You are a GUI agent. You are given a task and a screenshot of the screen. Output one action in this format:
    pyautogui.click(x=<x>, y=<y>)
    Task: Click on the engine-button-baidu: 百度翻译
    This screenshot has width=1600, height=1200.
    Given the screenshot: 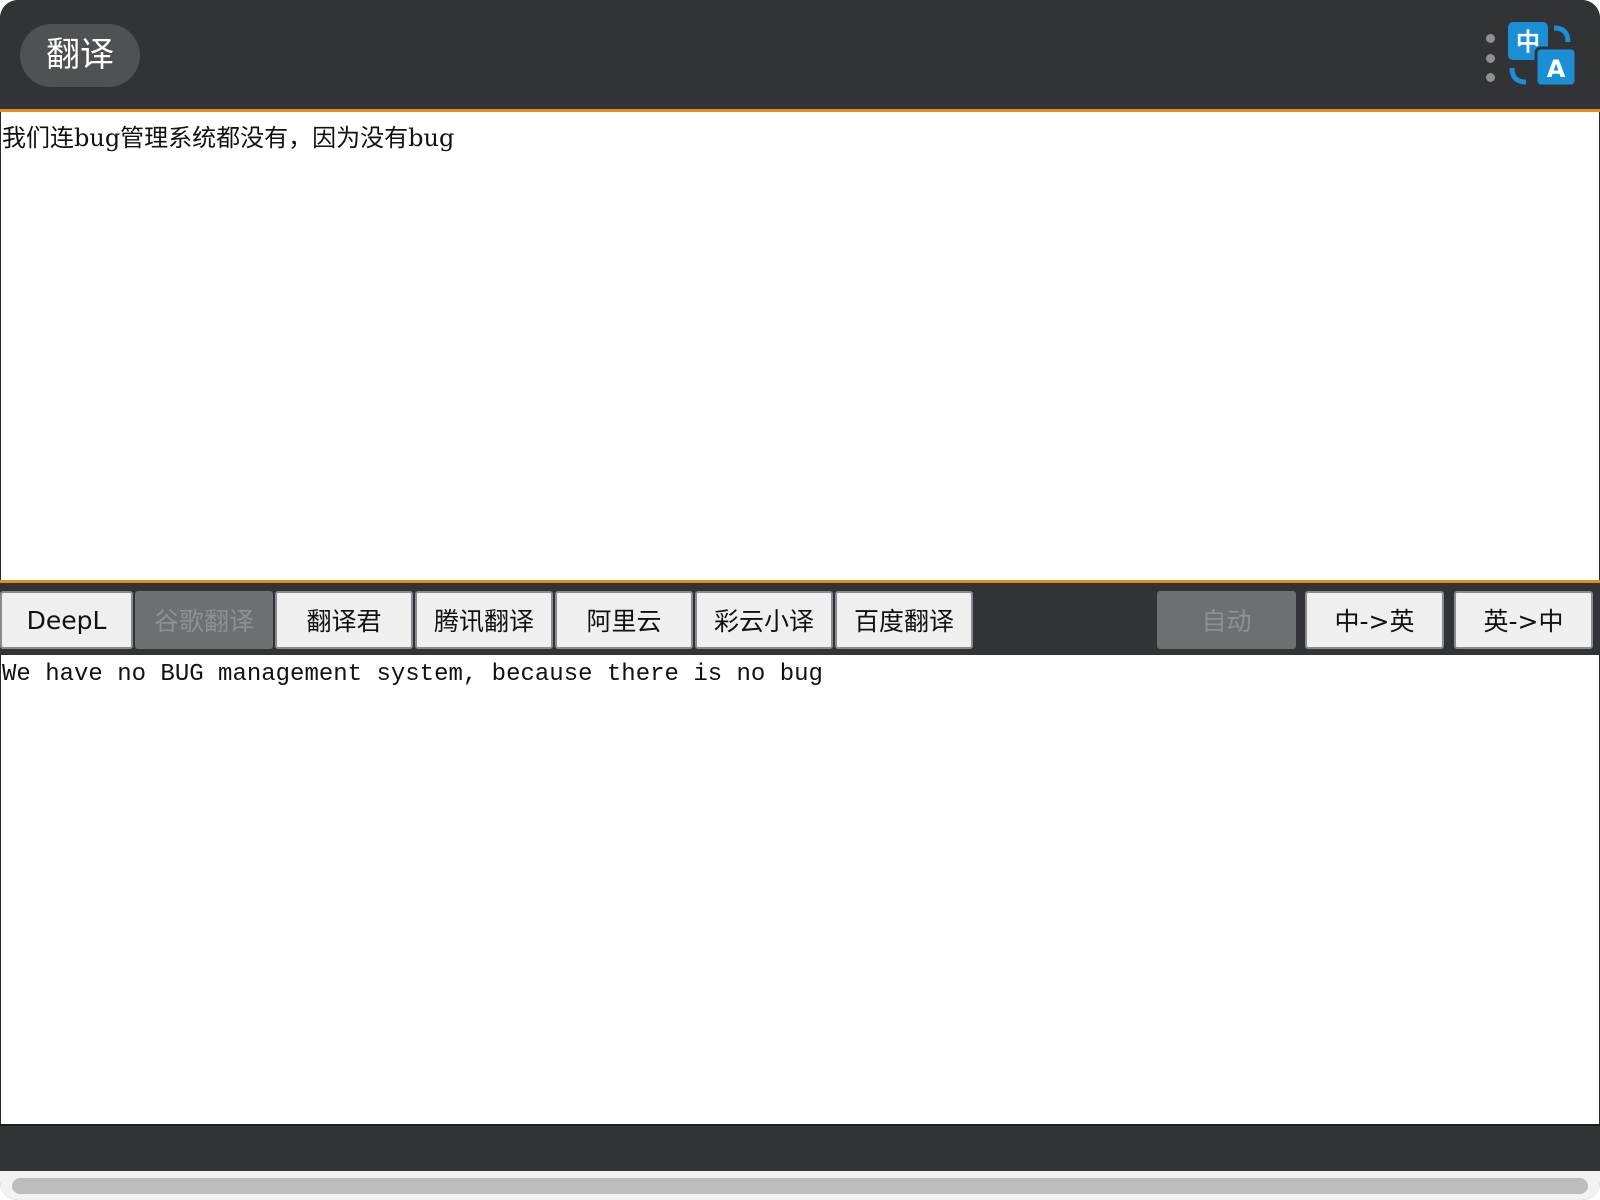 What is the action you would take?
    pyautogui.click(x=904, y=620)
    